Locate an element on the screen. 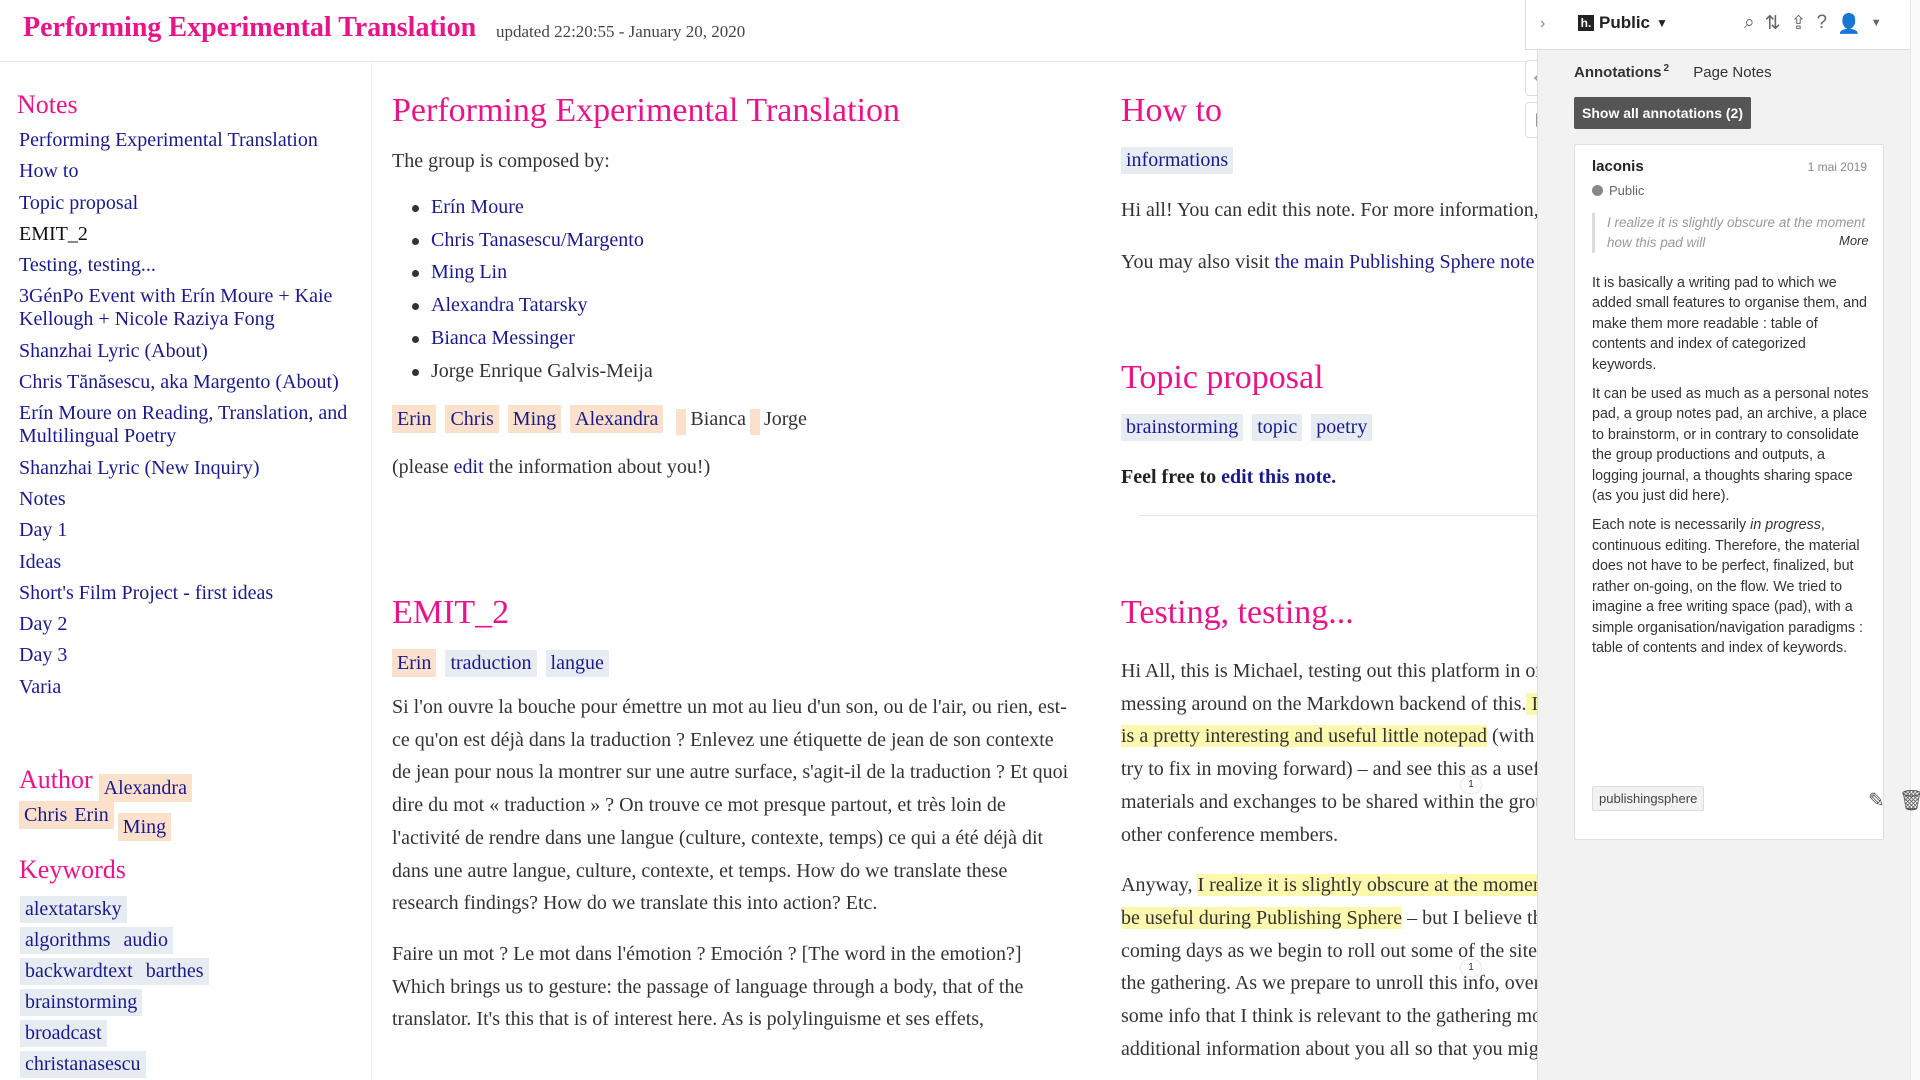  sidebar-item-day-3: Day 3 is located at coordinates (195, 655).